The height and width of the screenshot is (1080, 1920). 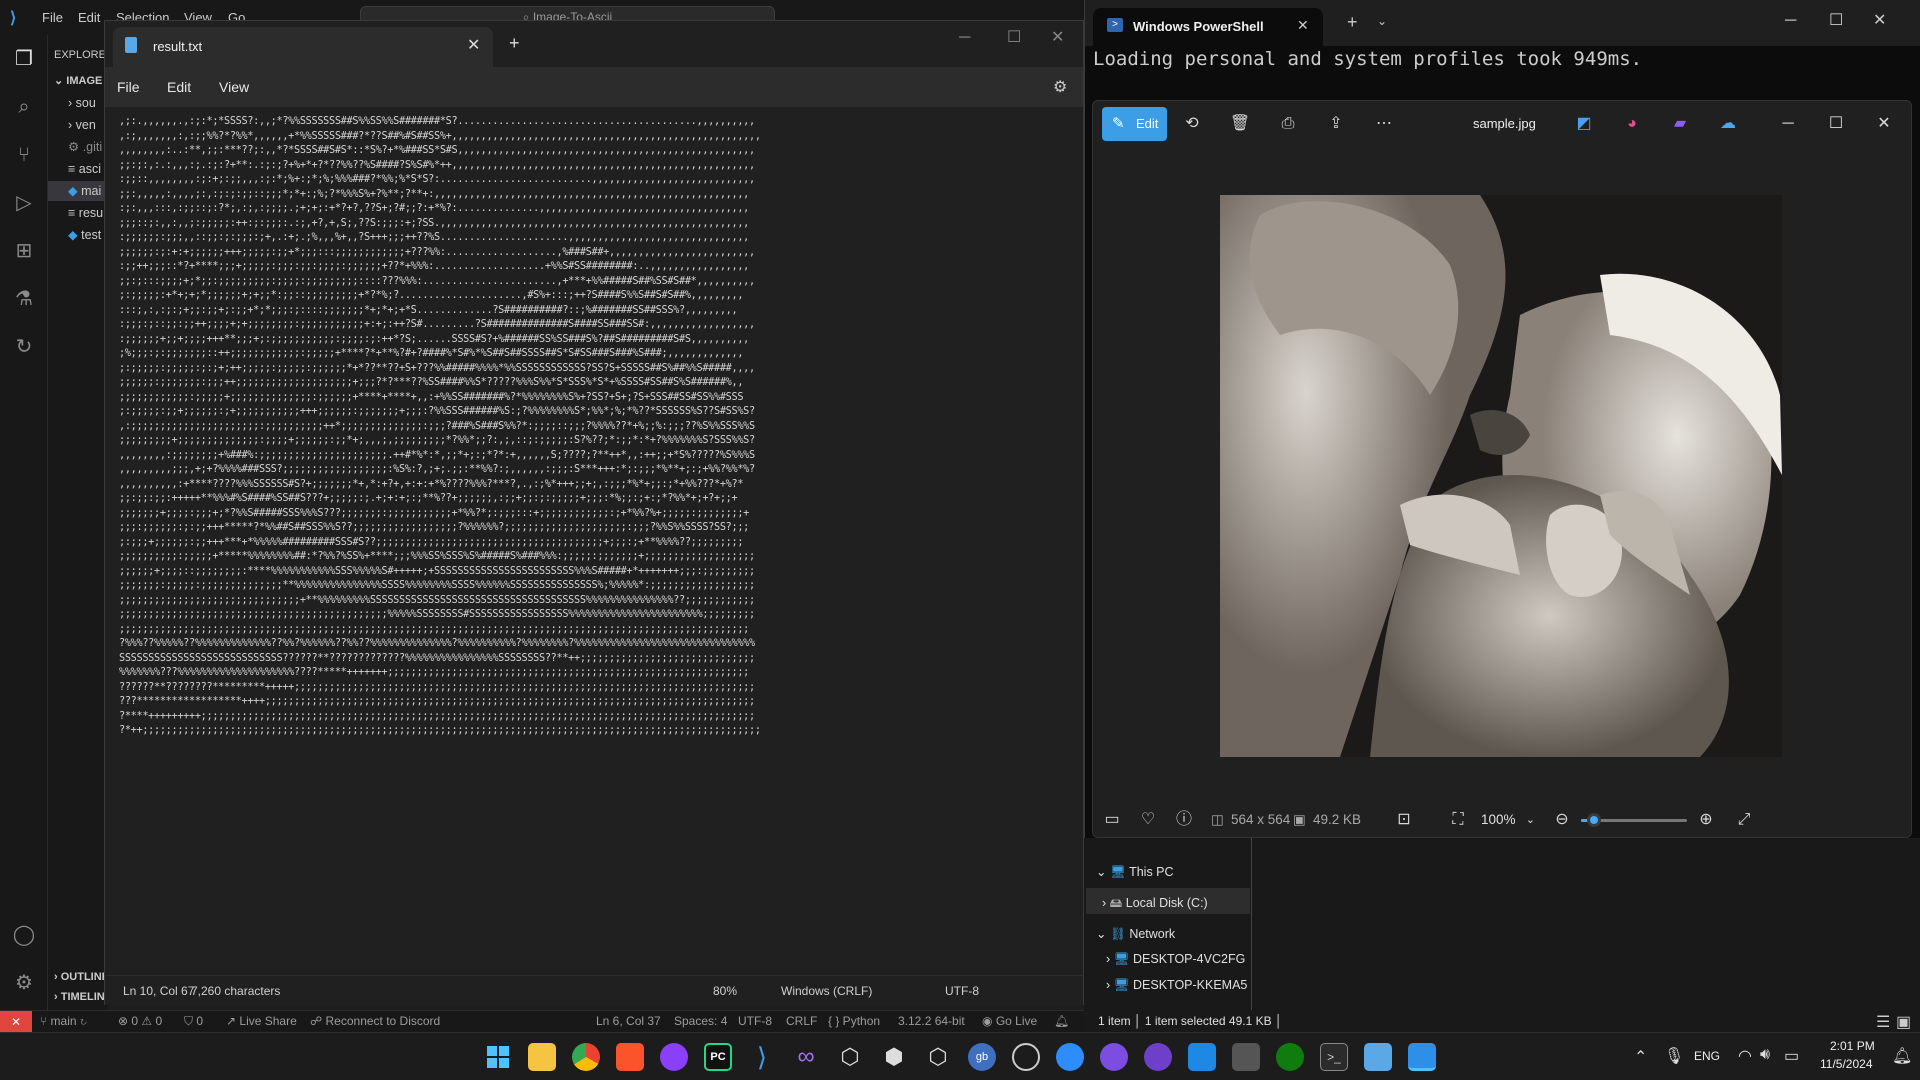 I want to click on tree-network: ⌄ ⛓ Network, so click(x=1135, y=934).